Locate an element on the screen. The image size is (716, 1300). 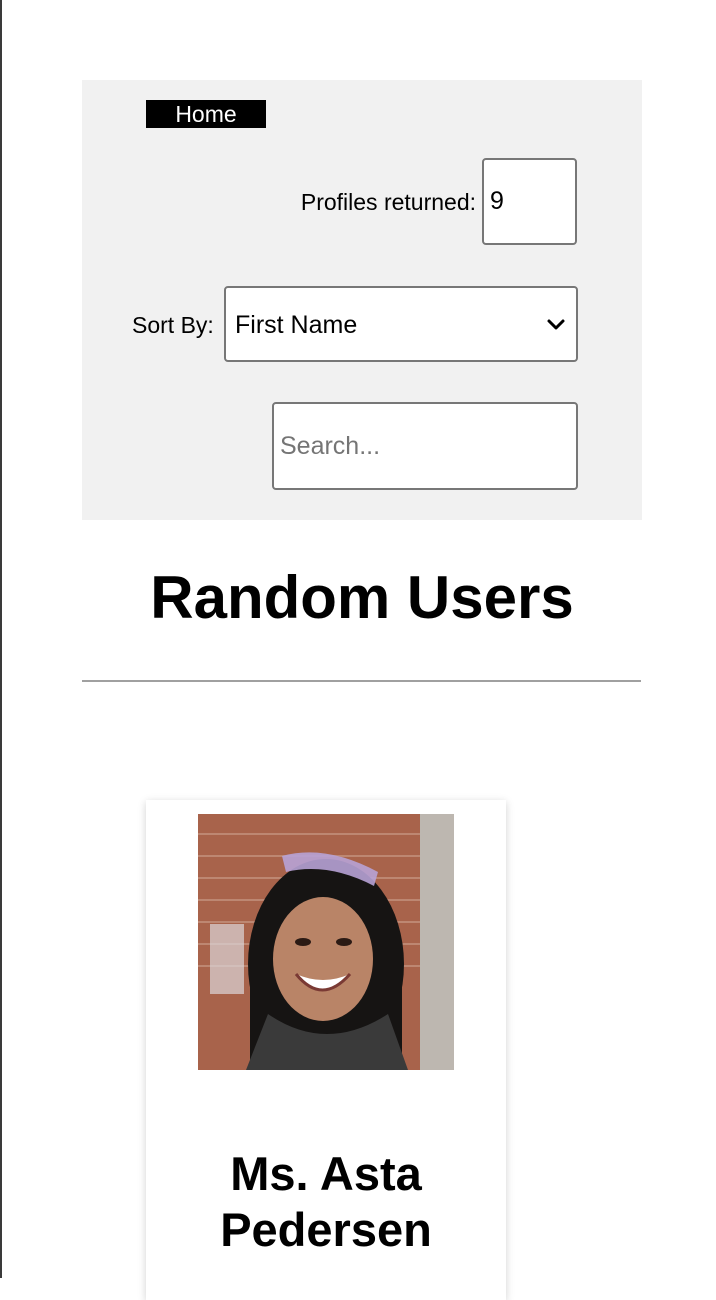
sort-by-selected-value: First Name is located at coordinates (296, 325).